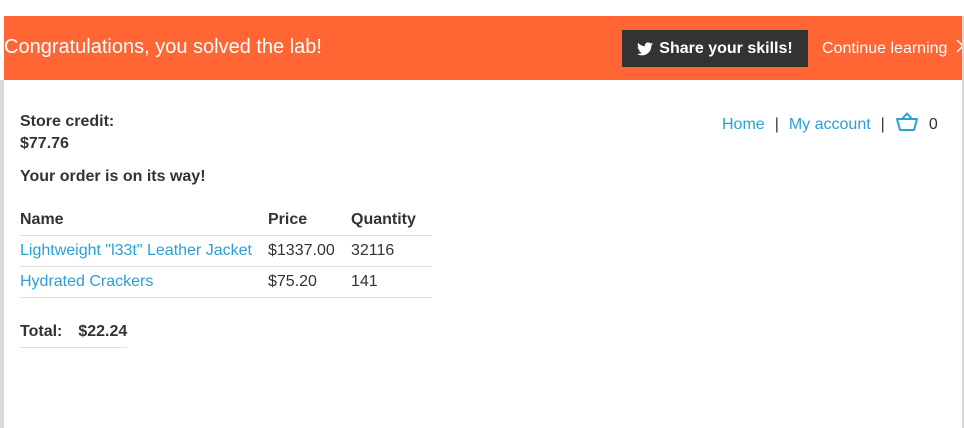  Describe the element at coordinates (41, 331) in the screenshot. I see `total-label: Total:` at that location.